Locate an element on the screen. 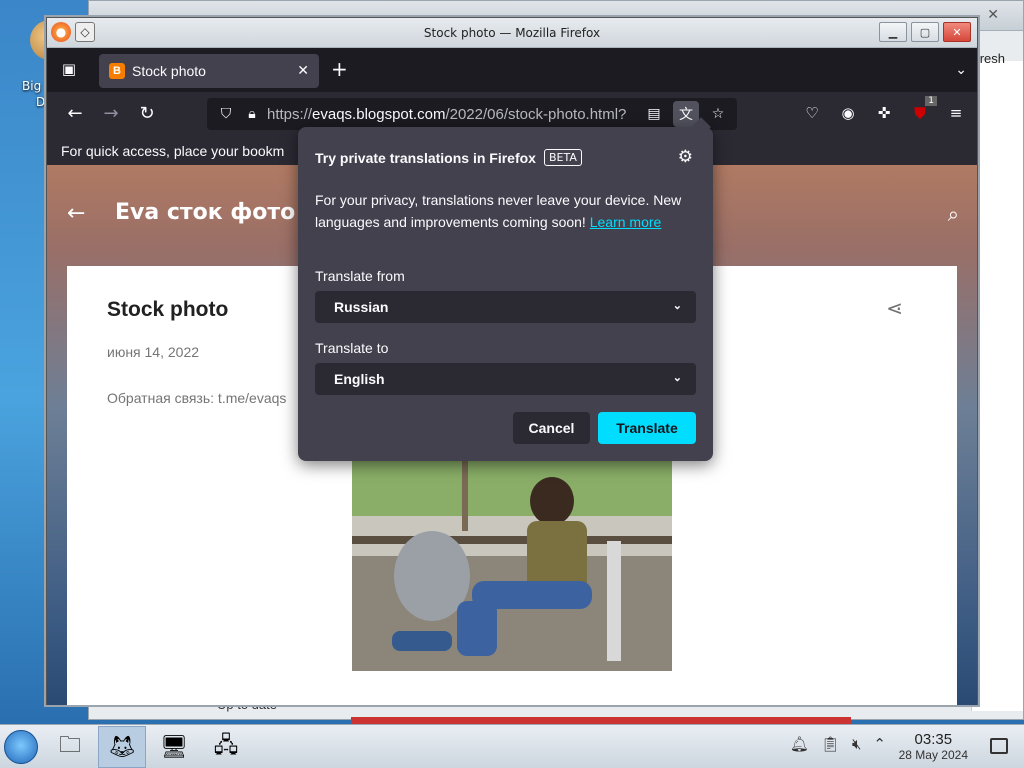 The width and height of the screenshot is (1024, 768). tab-stock-photo: B Stock photo ✕ is located at coordinates (209, 71).